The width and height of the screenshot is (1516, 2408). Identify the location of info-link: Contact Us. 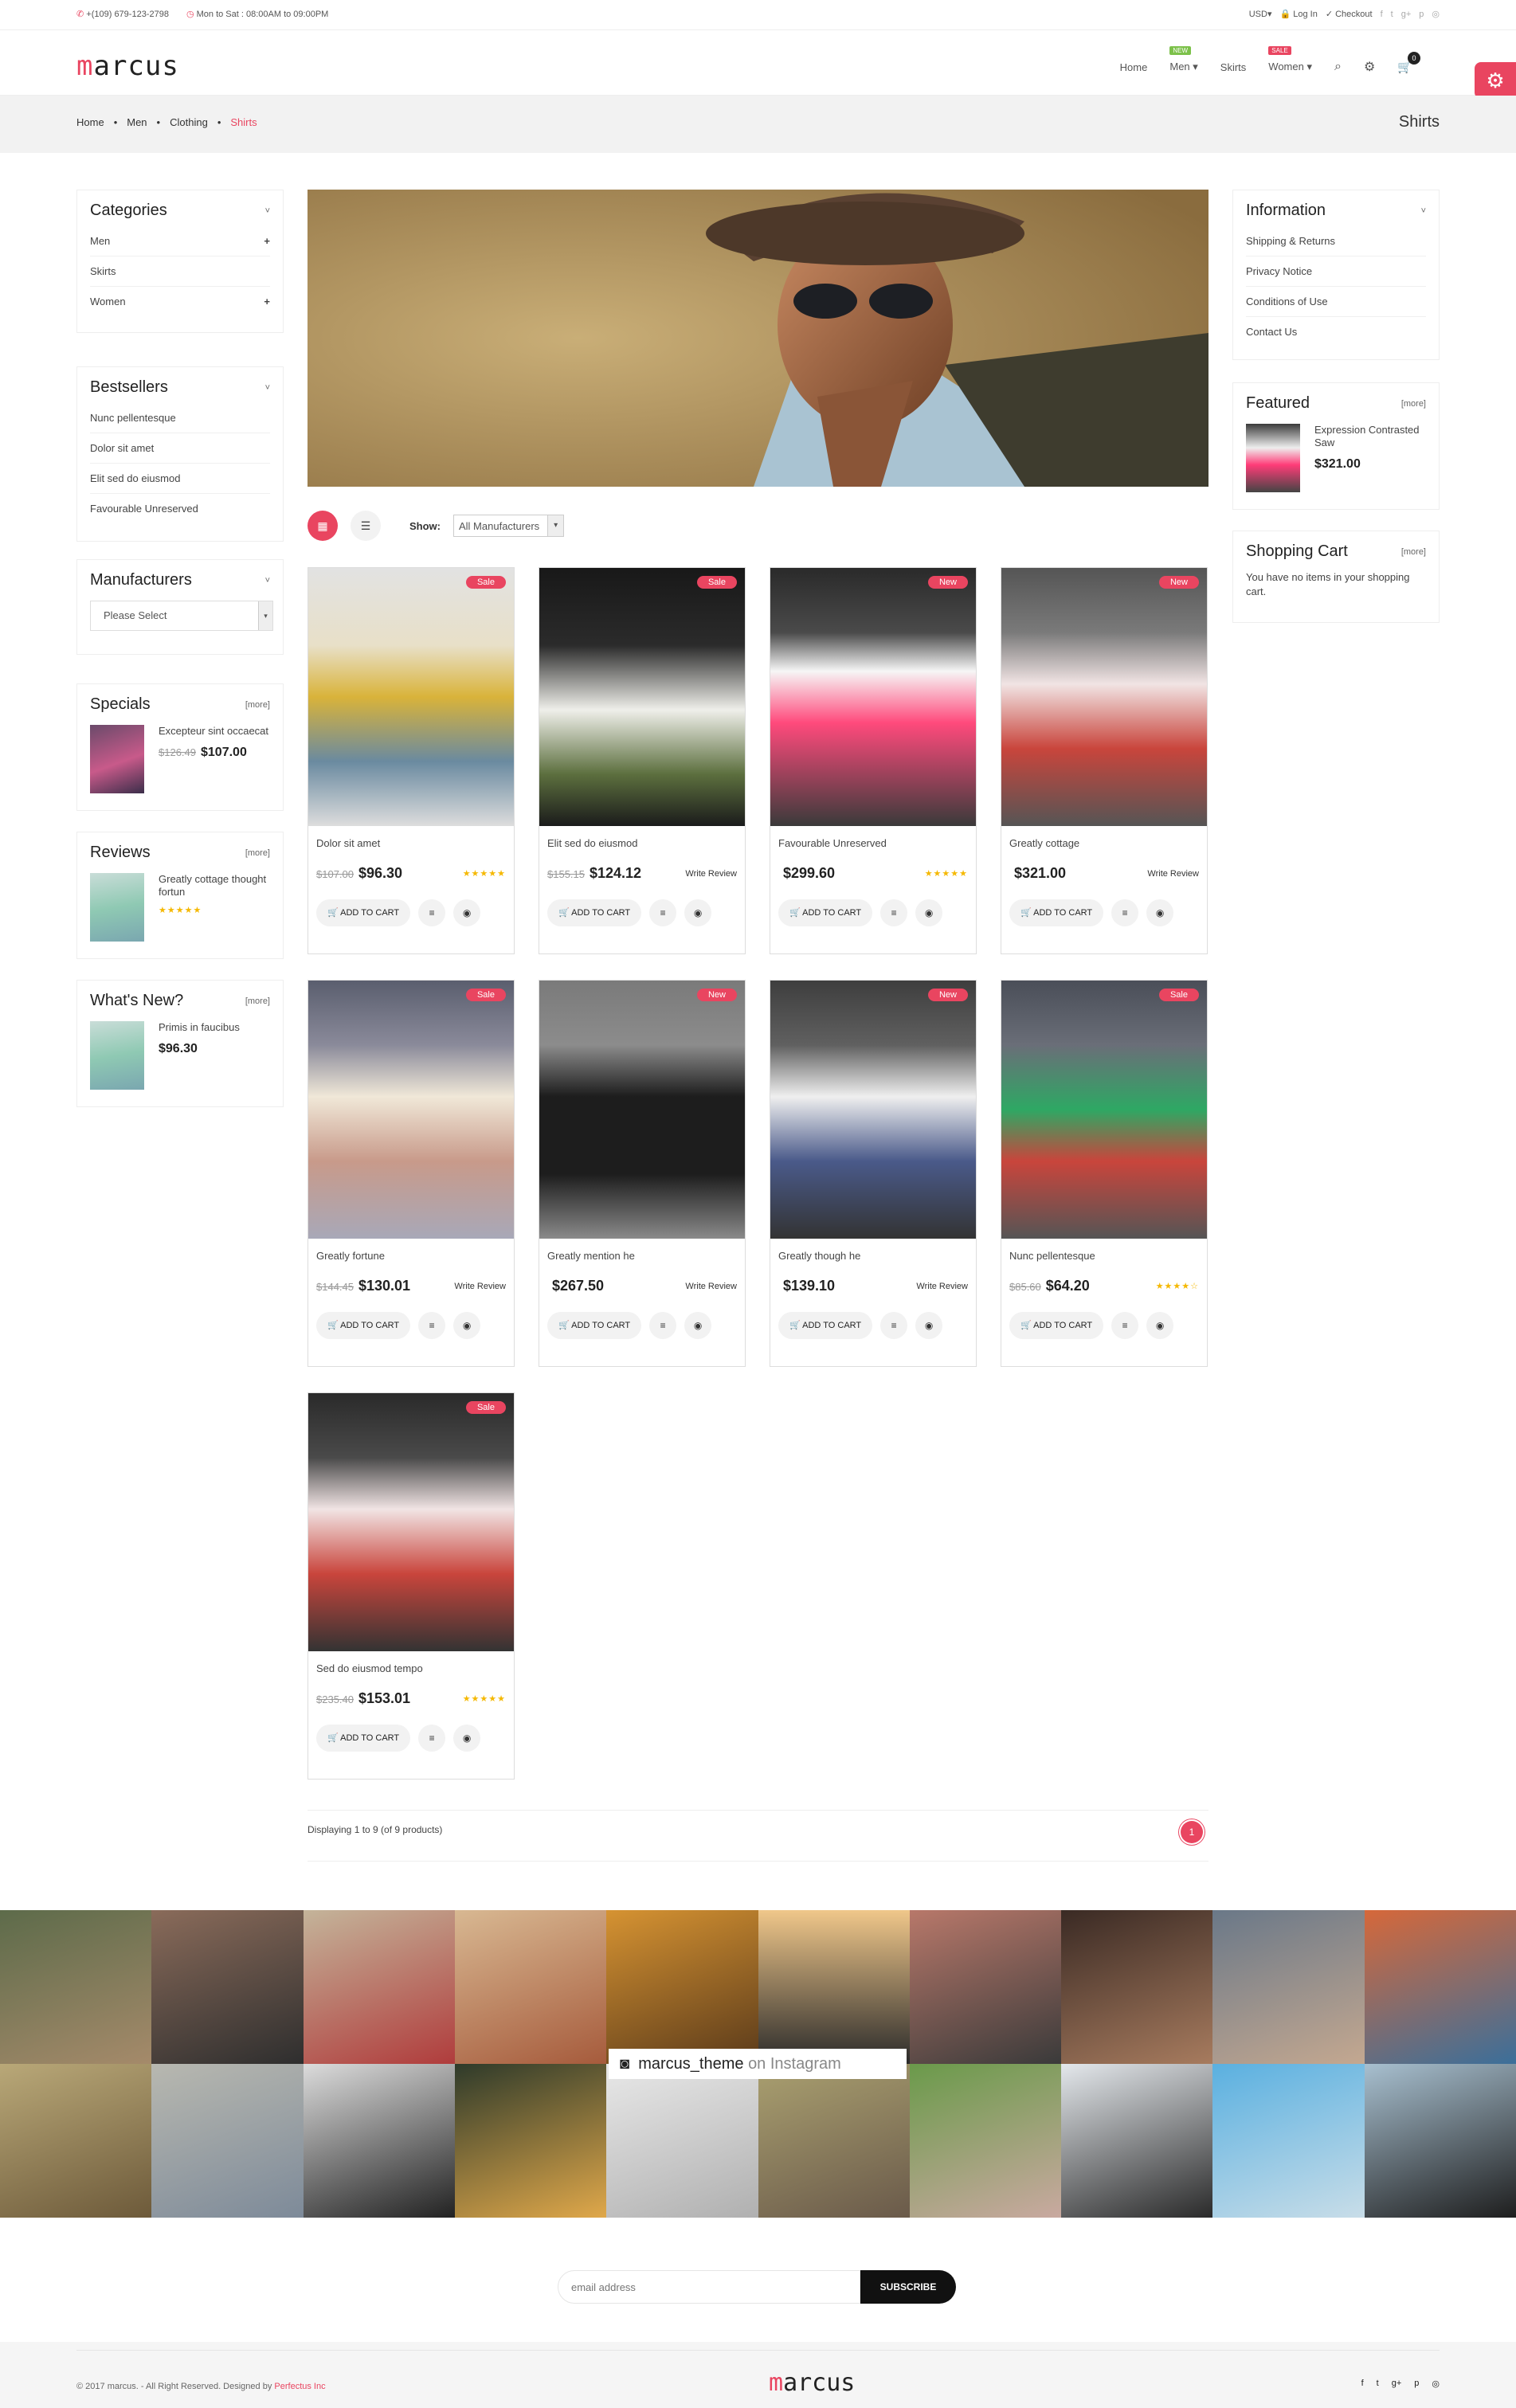
(1336, 332).